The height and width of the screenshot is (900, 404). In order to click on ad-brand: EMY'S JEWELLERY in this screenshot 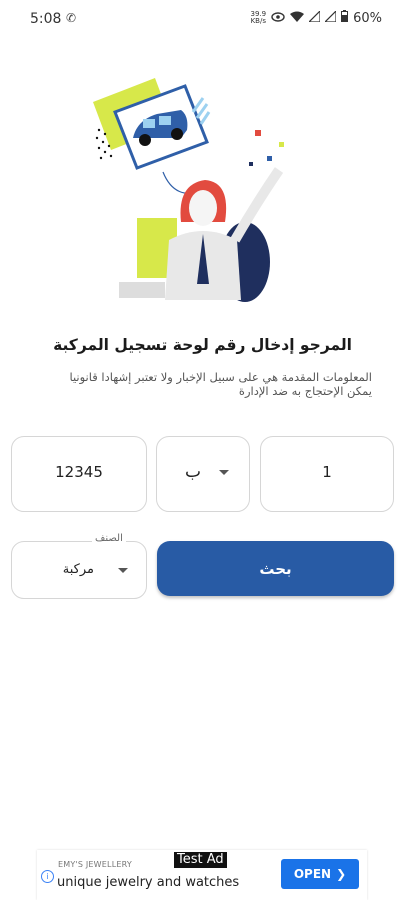, I will do `click(95, 864)`.